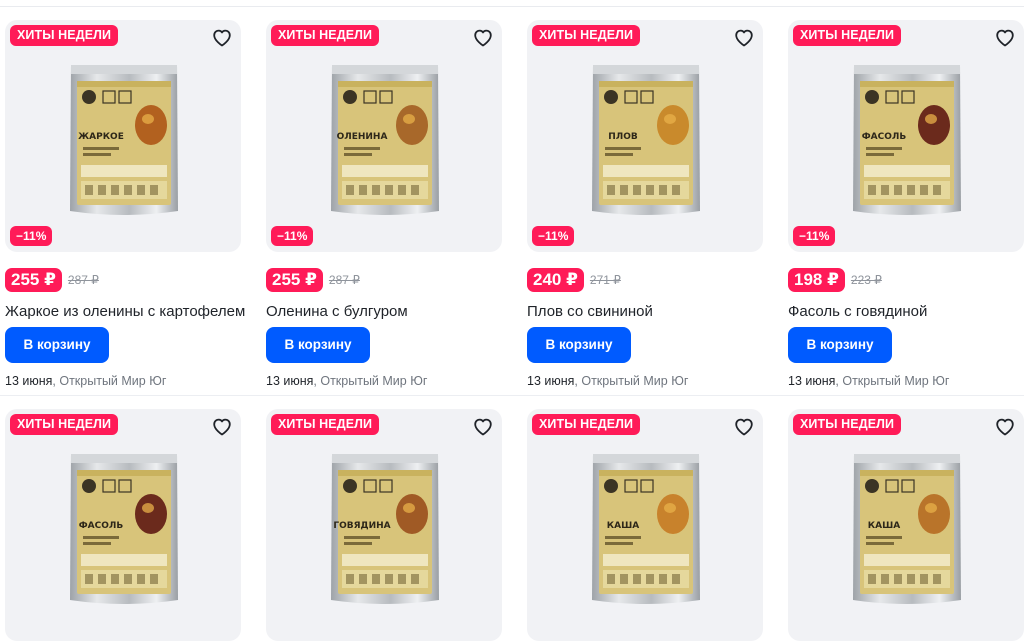 Image resolution: width=1024 pixels, height=641 pixels. Describe the element at coordinates (623, 137) in the screenshot. I see `pack-label-text: ПЛОВ` at that location.